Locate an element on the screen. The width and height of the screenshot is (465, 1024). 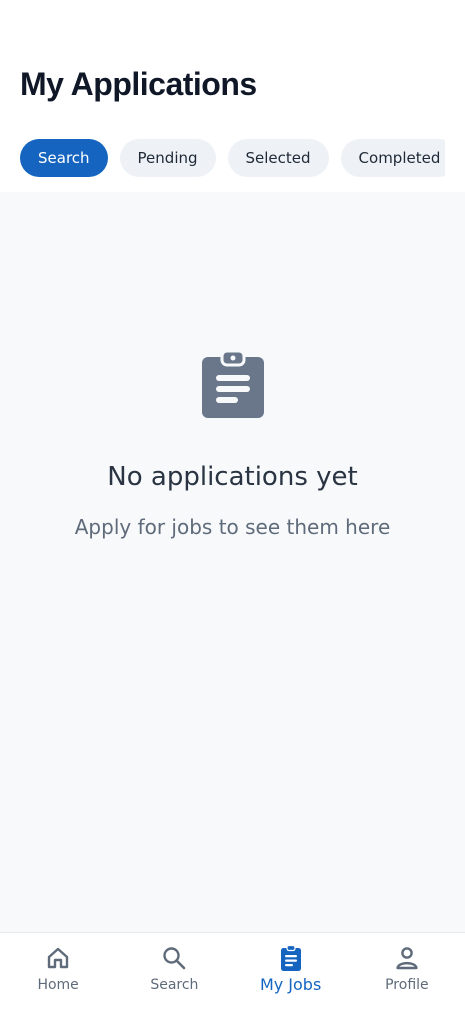
home-icon is located at coordinates (58, 958).